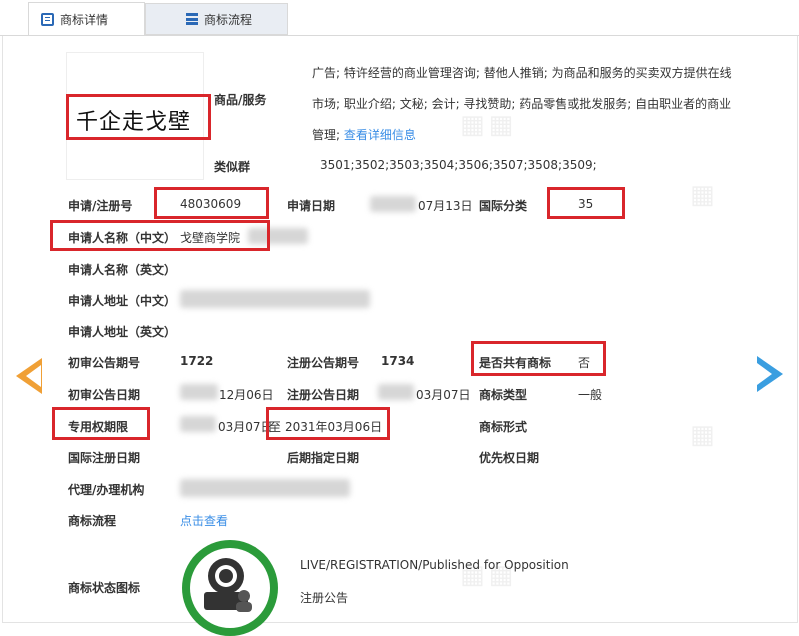  What do you see at coordinates (106, 490) in the screenshot?
I see `agent-label: 代理/办理机构` at bounding box center [106, 490].